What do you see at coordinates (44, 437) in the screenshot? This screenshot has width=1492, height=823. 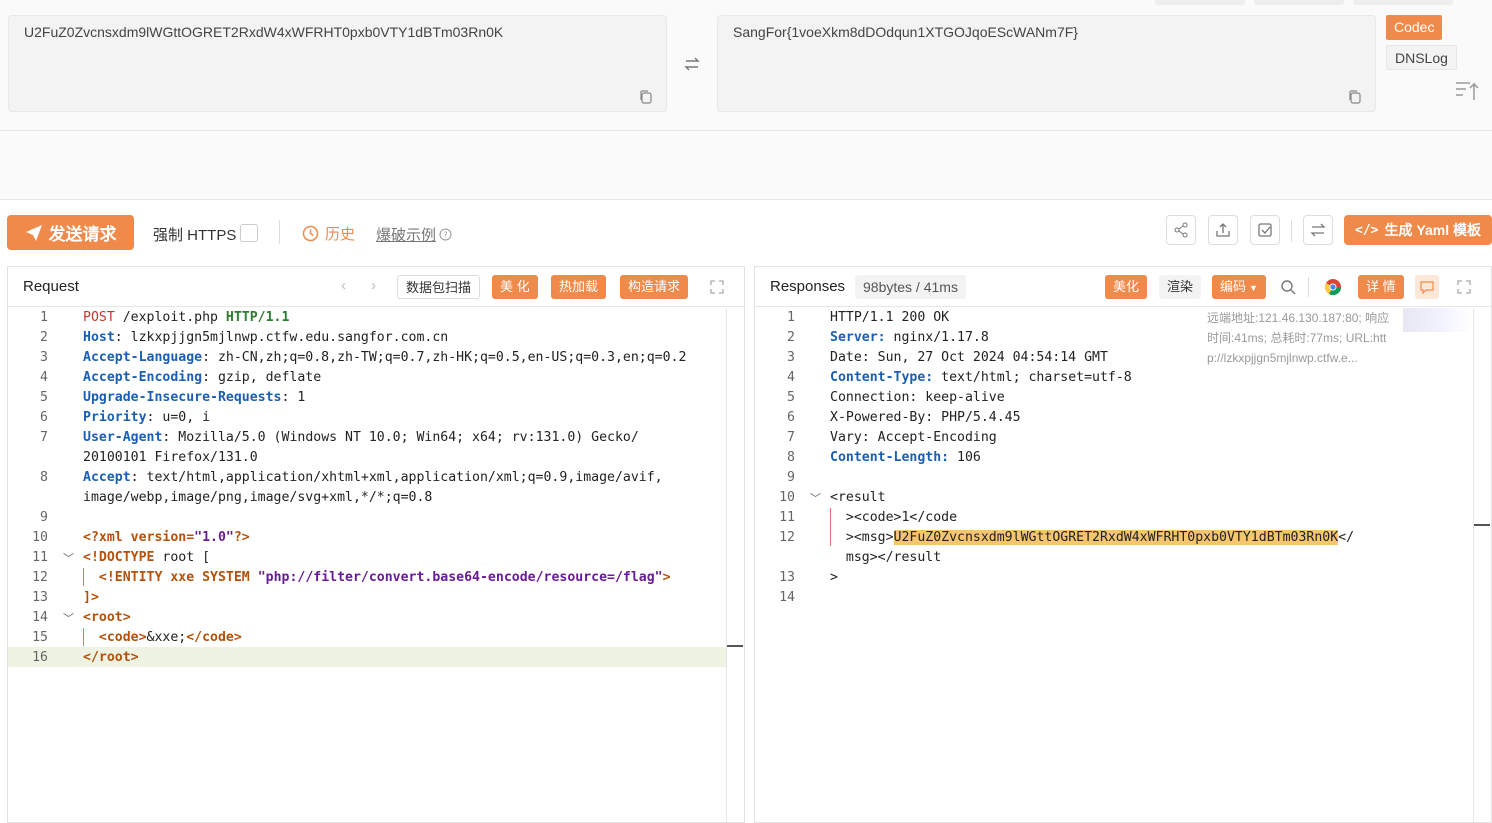 I see `line-number: 7` at bounding box center [44, 437].